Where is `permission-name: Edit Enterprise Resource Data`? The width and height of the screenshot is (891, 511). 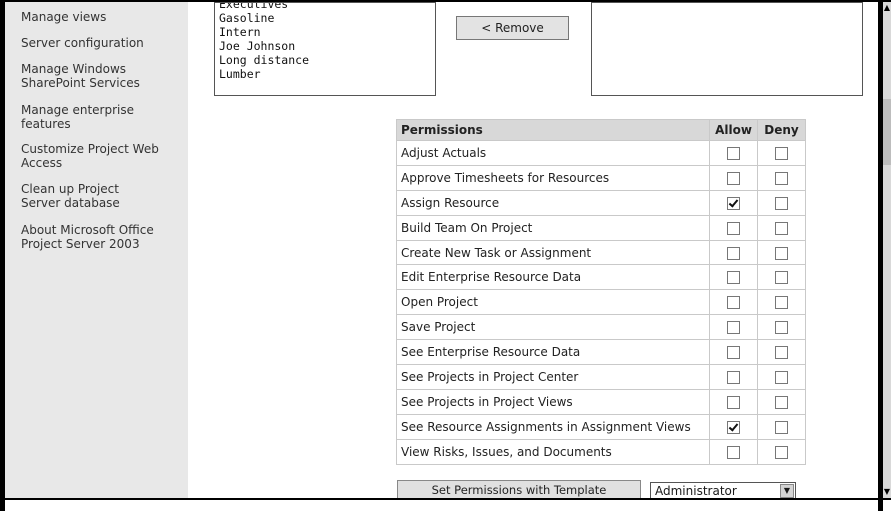
permission-name: Edit Enterprise Resource Data is located at coordinates (553, 277).